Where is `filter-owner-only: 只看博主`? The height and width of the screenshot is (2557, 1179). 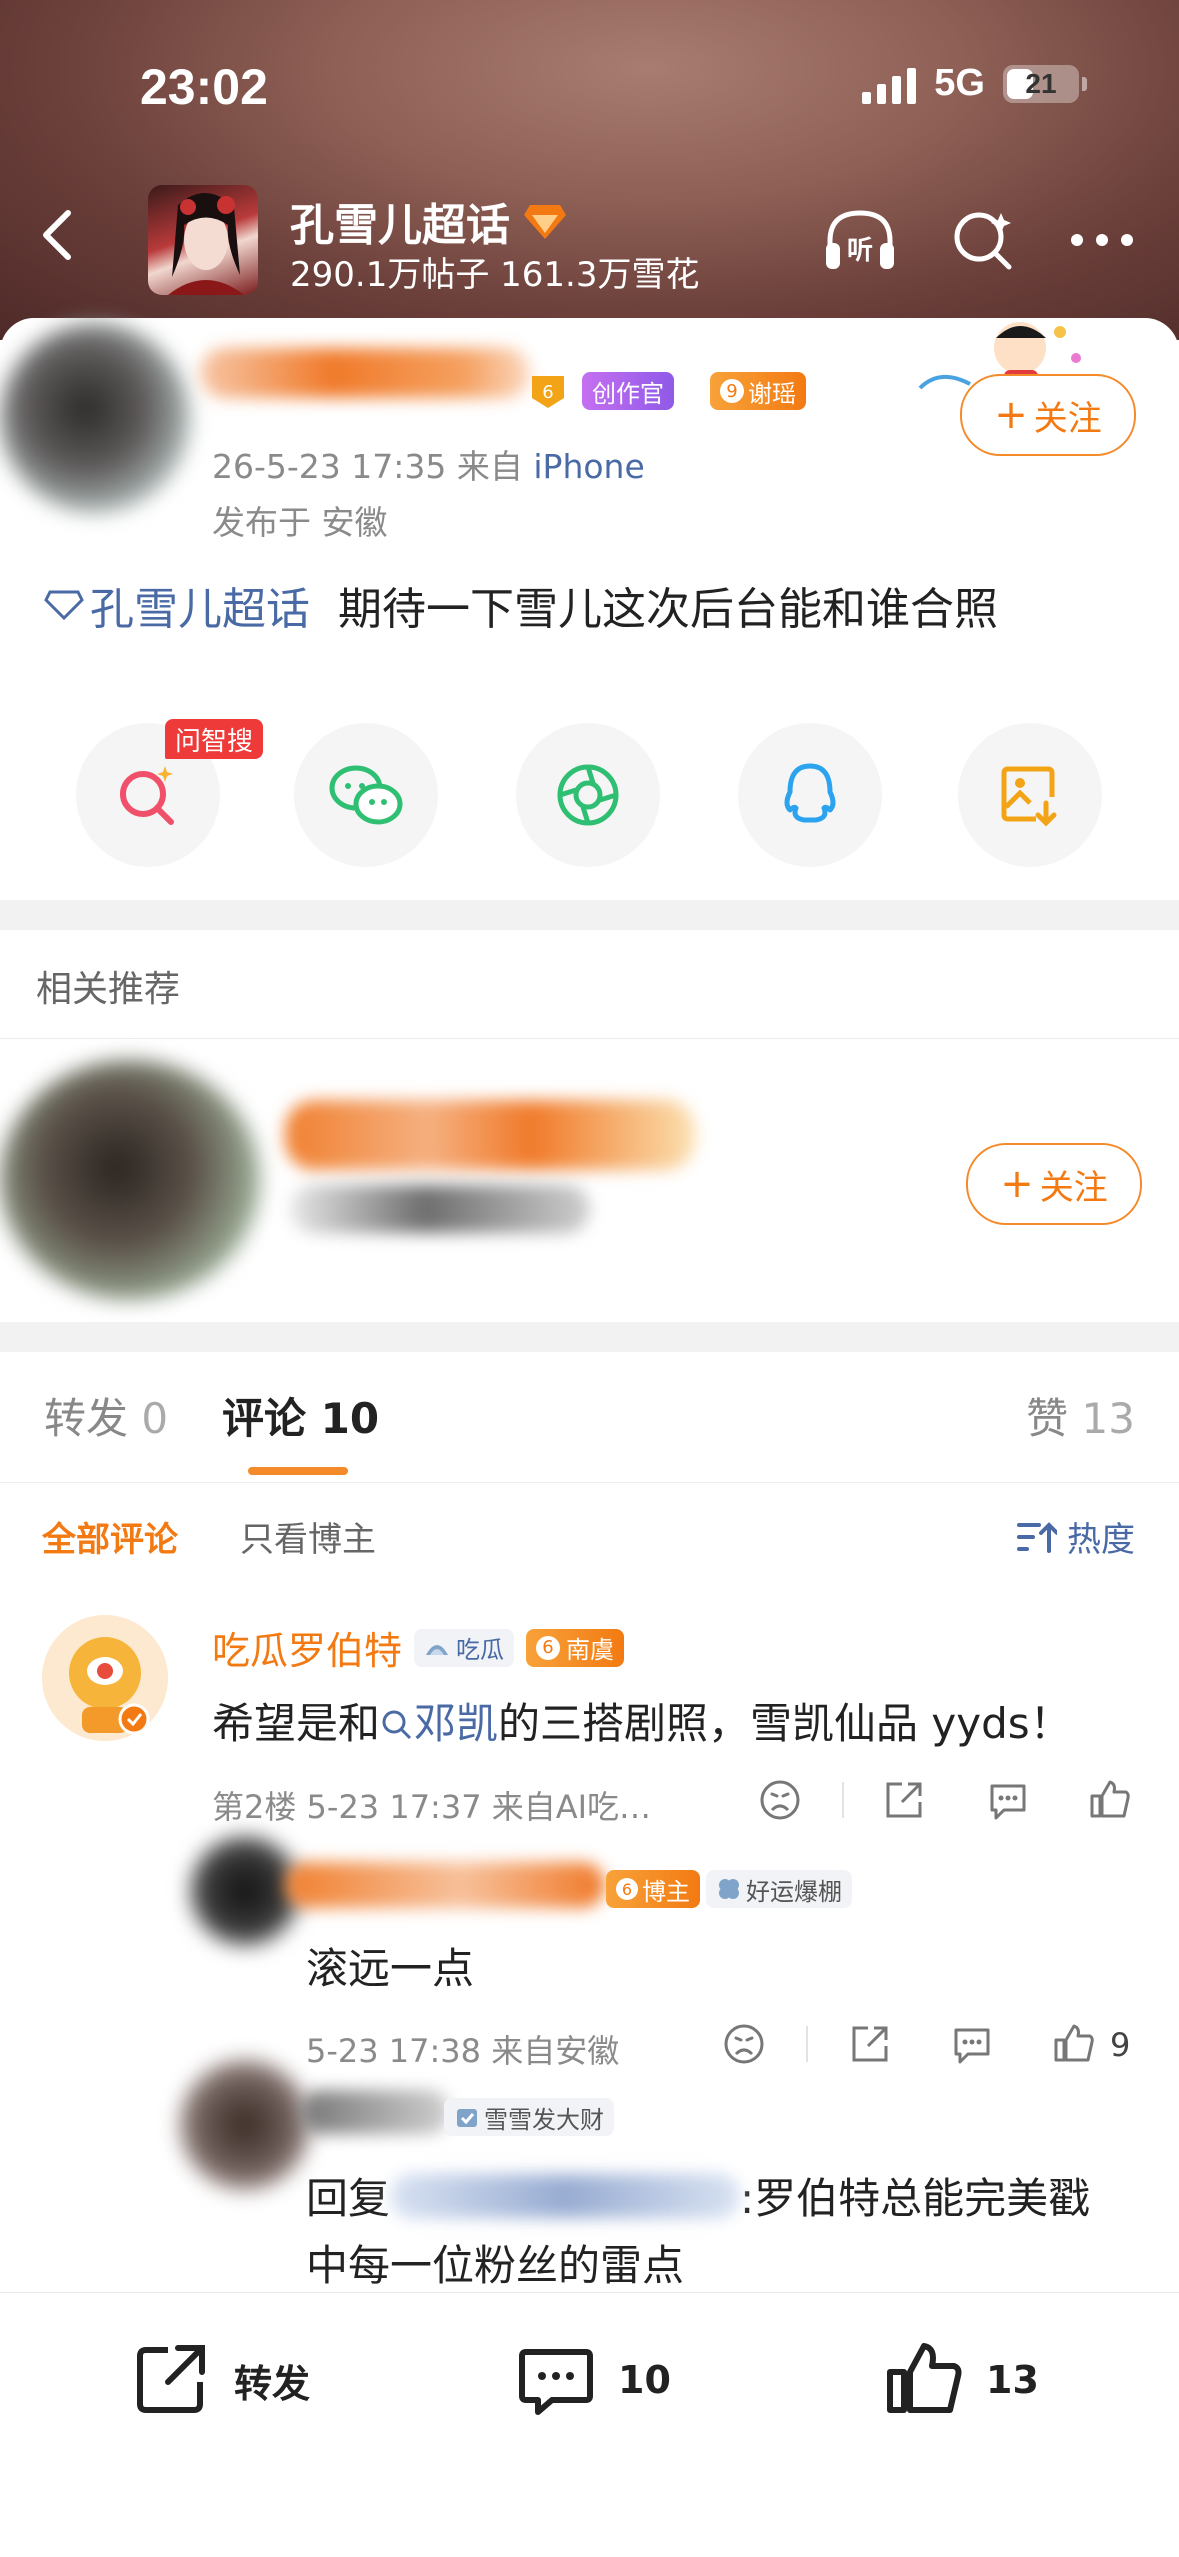
filter-owner-only: 只看博主 is located at coordinates (308, 1536).